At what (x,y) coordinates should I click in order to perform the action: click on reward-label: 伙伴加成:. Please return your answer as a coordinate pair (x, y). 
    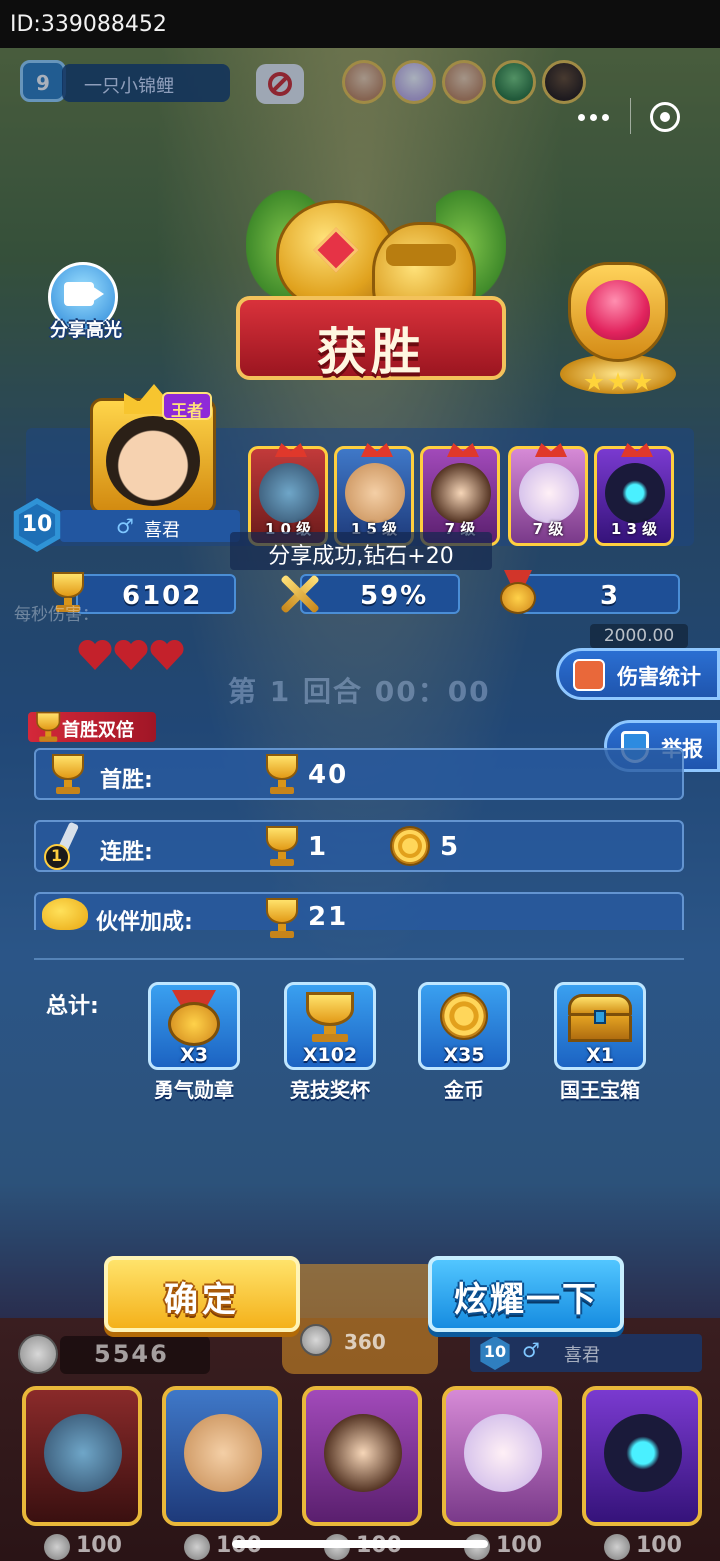
    Looking at the image, I should click on (144, 922).